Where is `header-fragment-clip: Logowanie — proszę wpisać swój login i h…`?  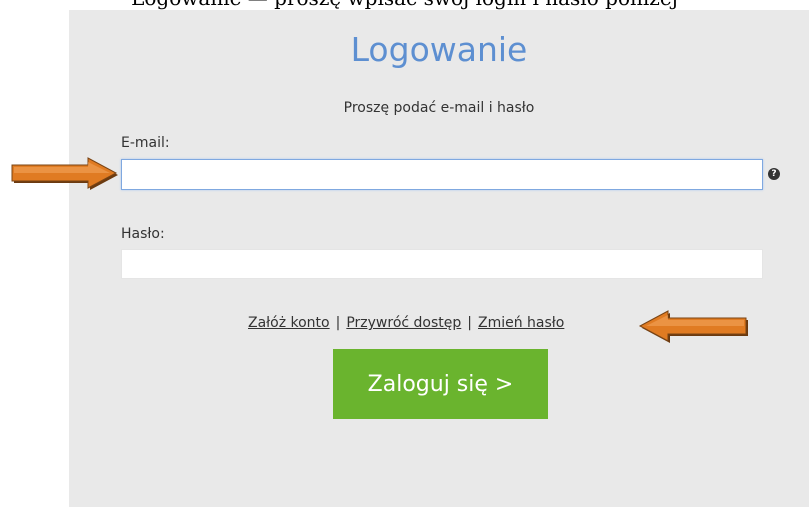 header-fragment-clip: Logowanie — proszę wpisać swój login i h… is located at coordinates (404, 5).